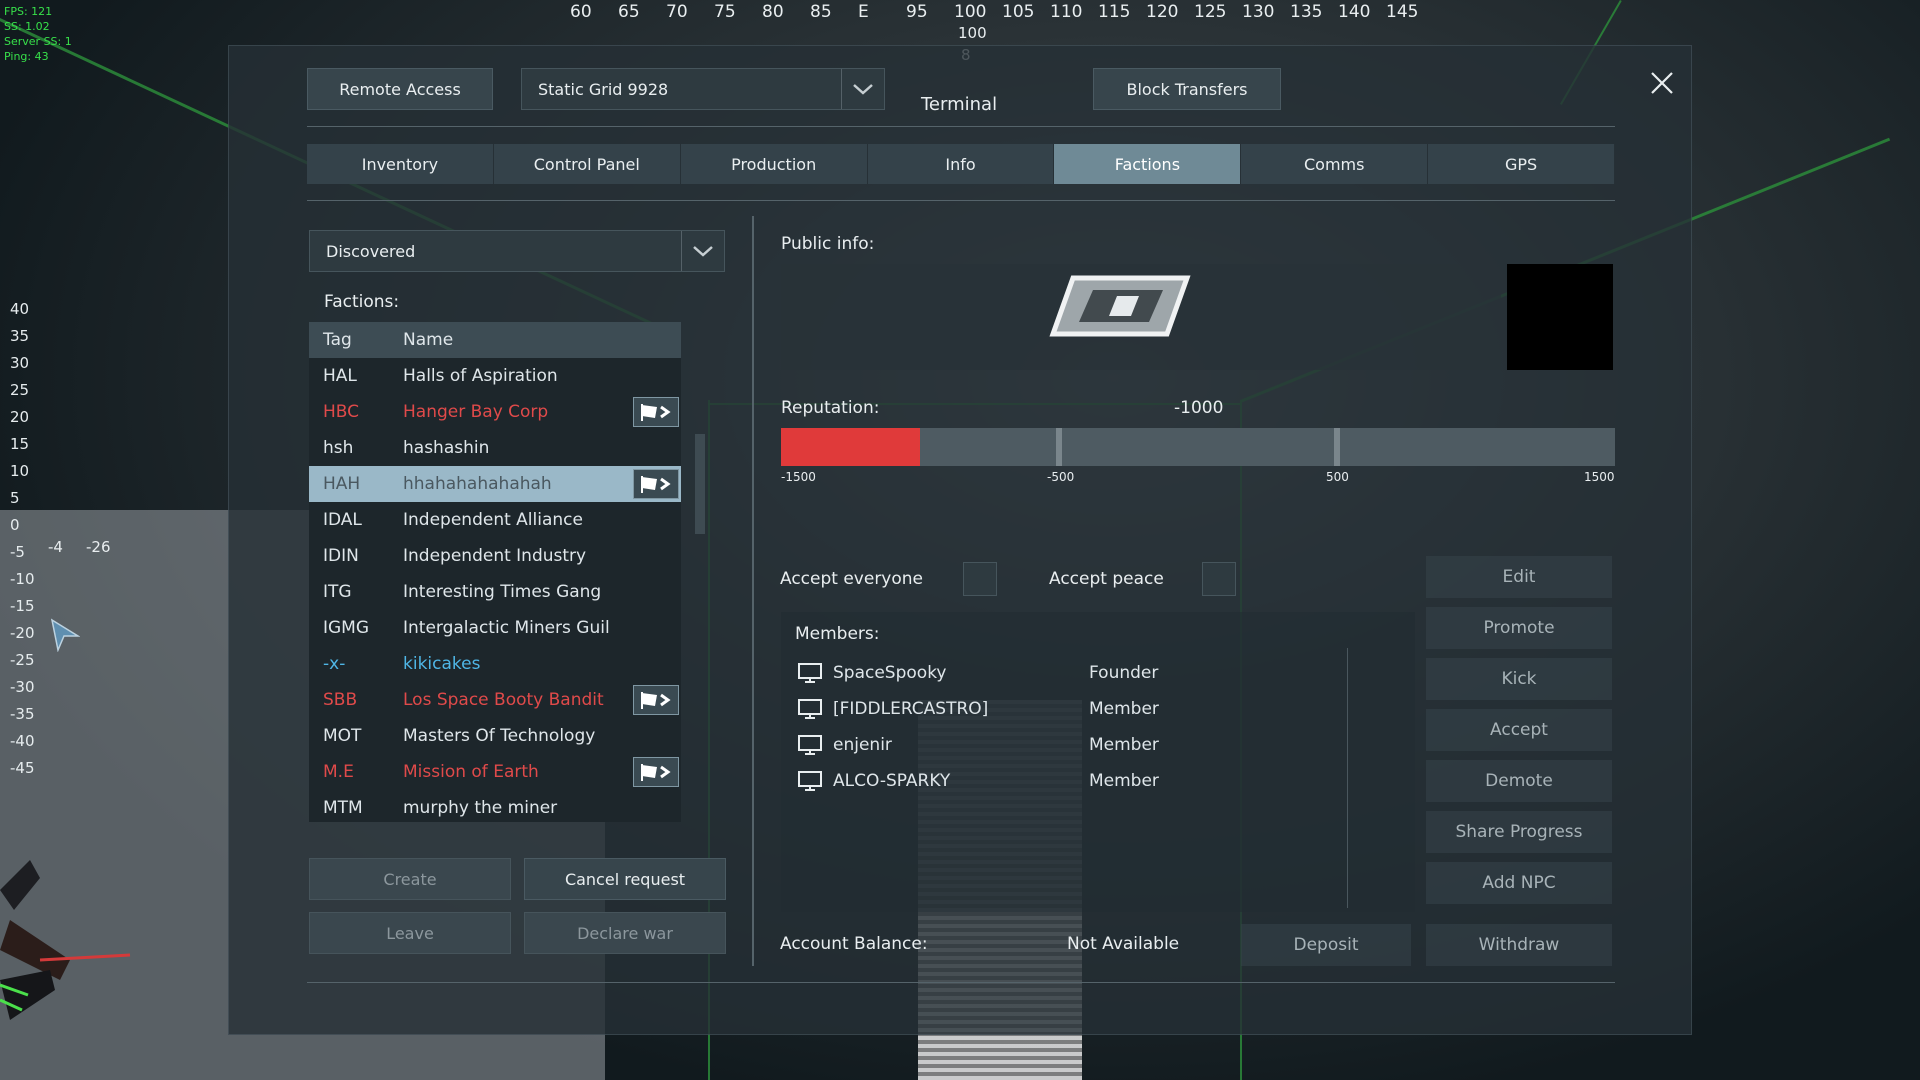  What do you see at coordinates (1061, 477) in the screenshot?
I see `rep-scale-neg500: -500` at bounding box center [1061, 477].